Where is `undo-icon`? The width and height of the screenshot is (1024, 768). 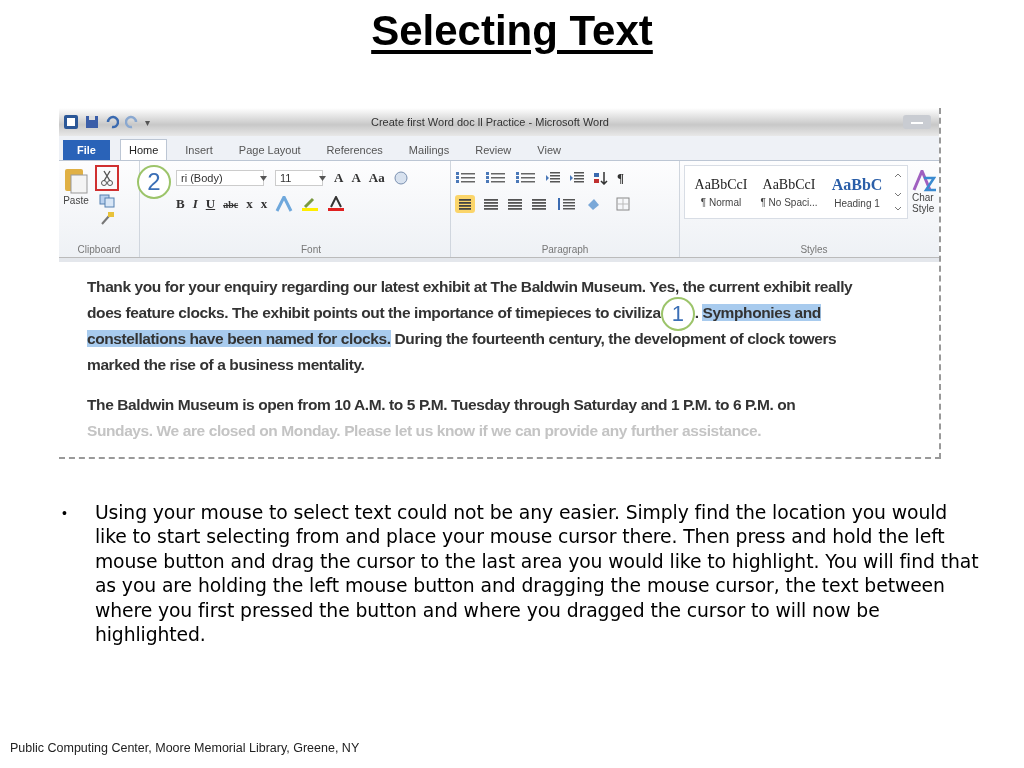
undo-icon is located at coordinates (112, 122).